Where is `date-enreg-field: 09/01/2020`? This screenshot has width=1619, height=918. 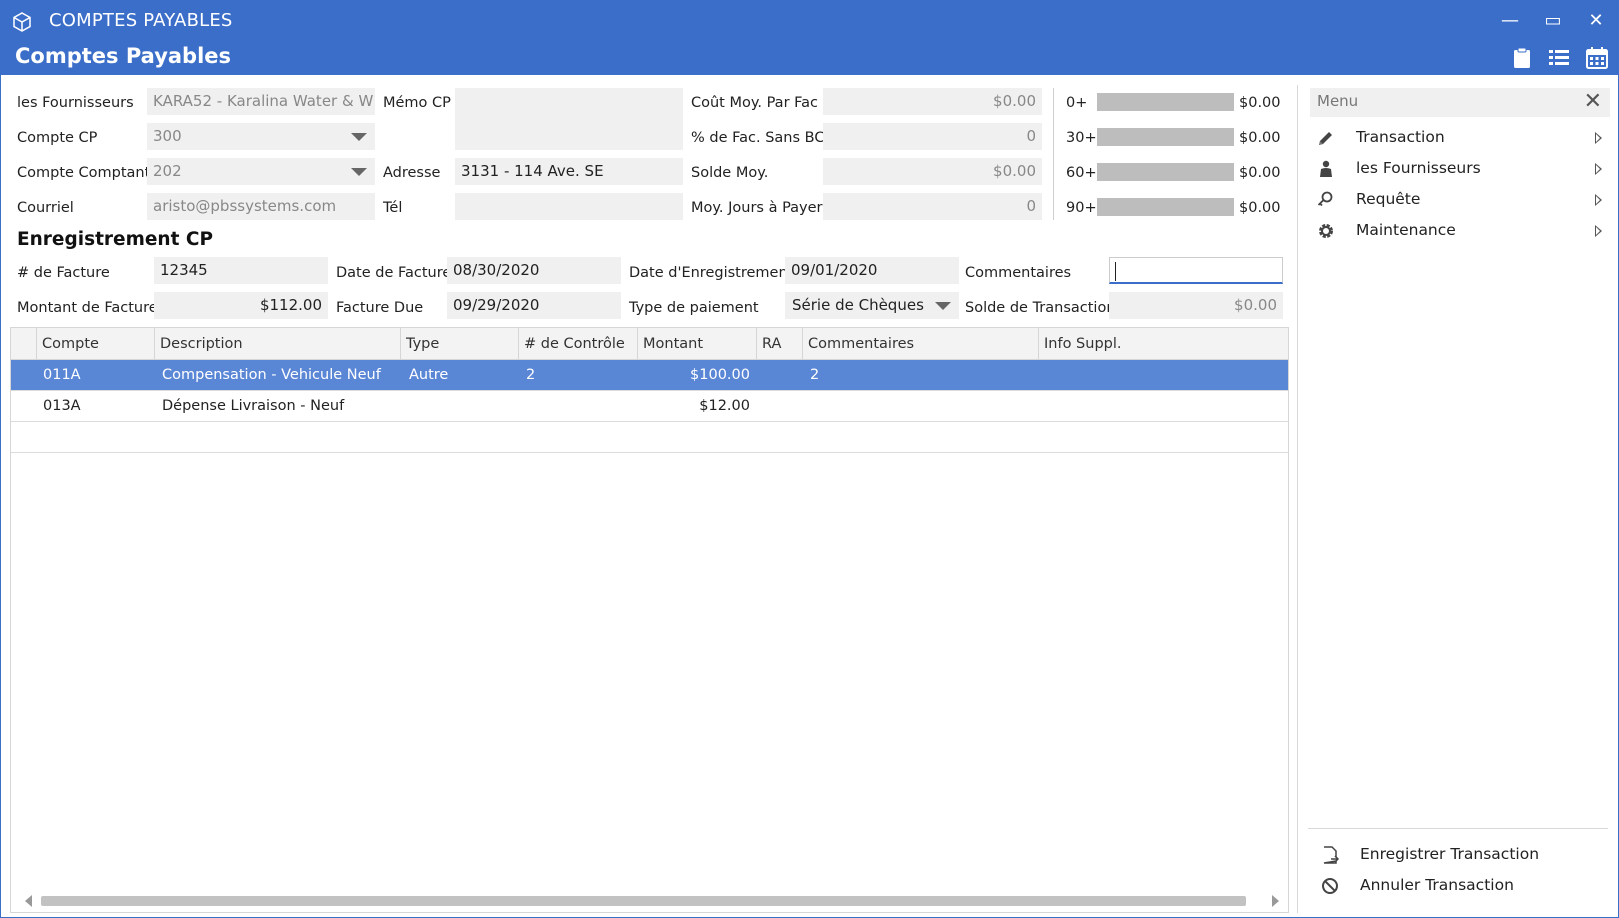 date-enreg-field: 09/01/2020 is located at coordinates (872, 270).